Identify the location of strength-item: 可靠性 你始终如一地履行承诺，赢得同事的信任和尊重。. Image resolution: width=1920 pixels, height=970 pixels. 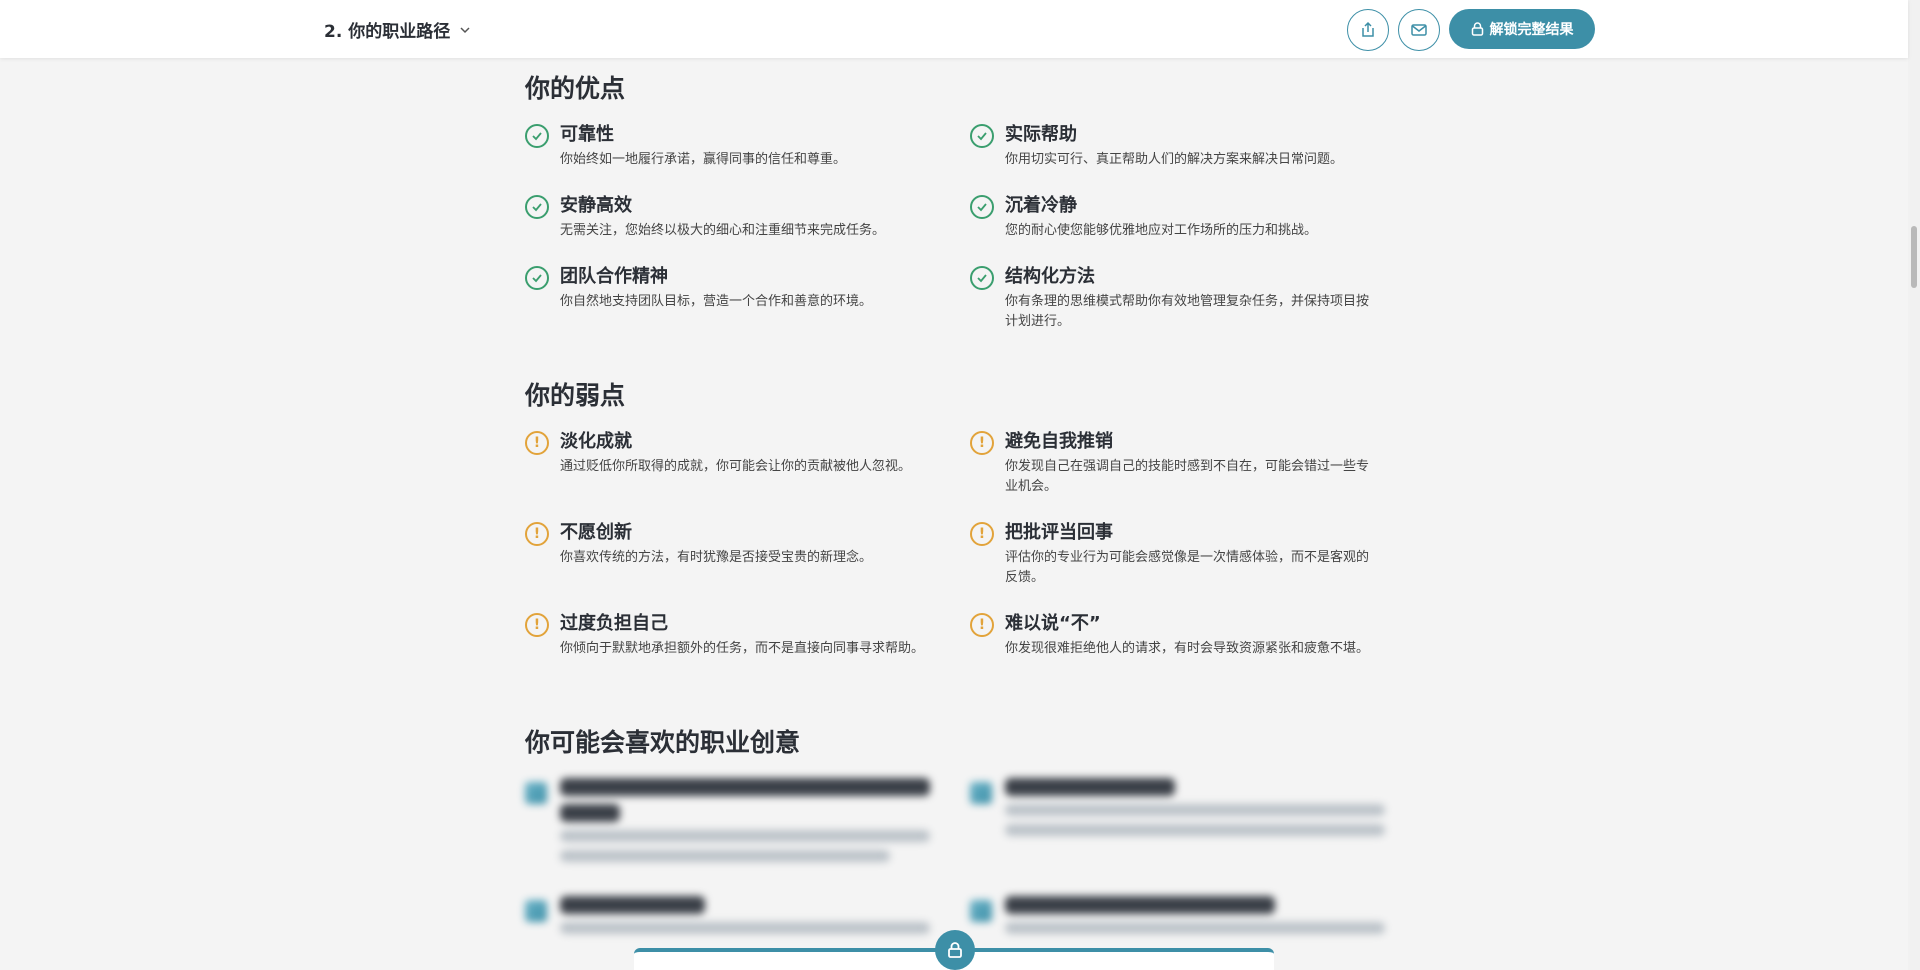
(730, 146).